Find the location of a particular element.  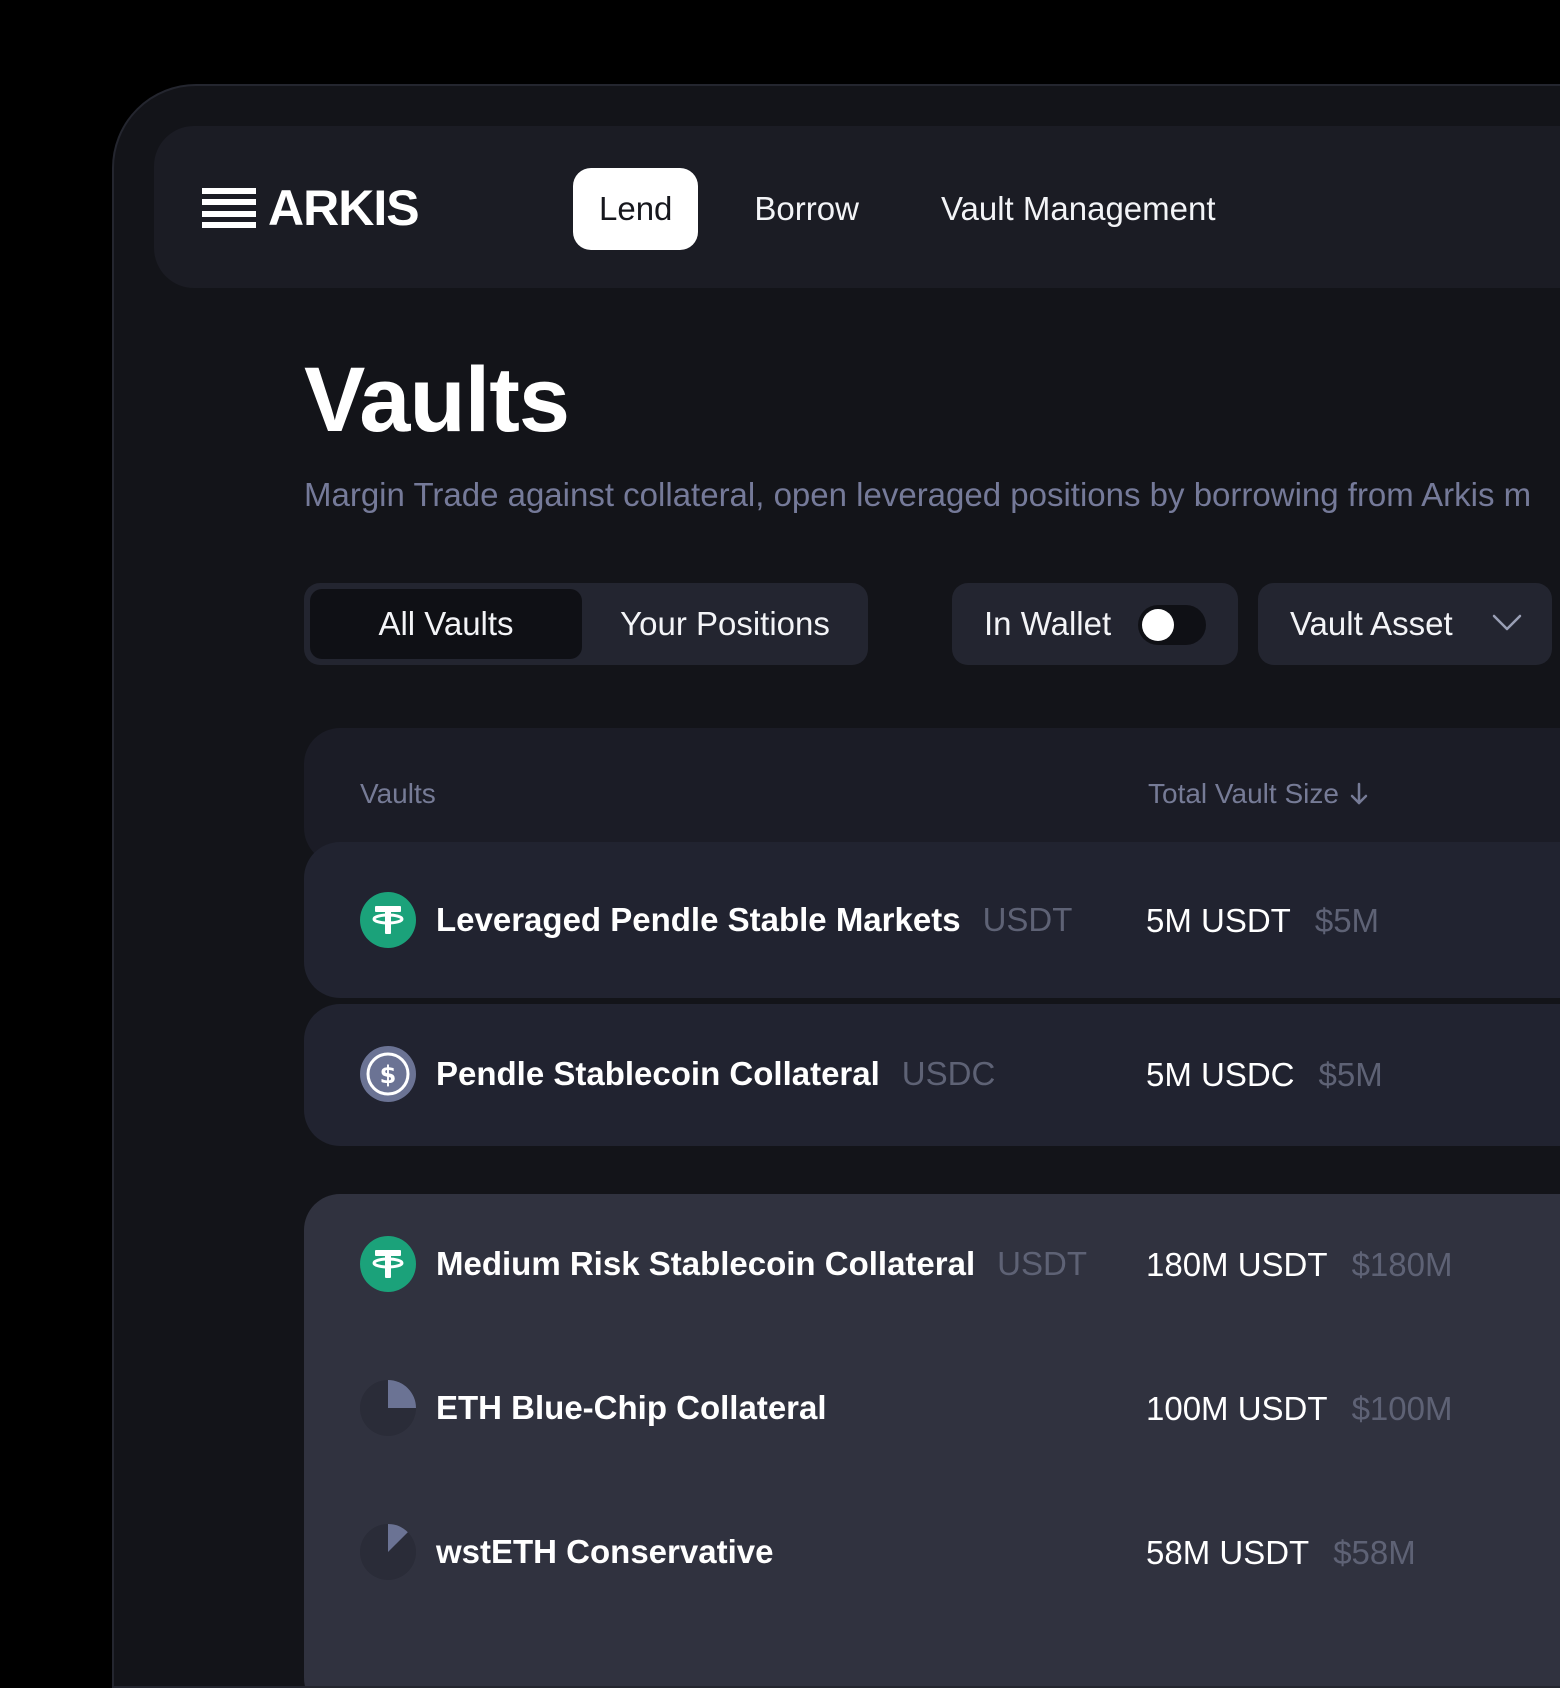

nav-borrow: Borrow is located at coordinates (806, 209).